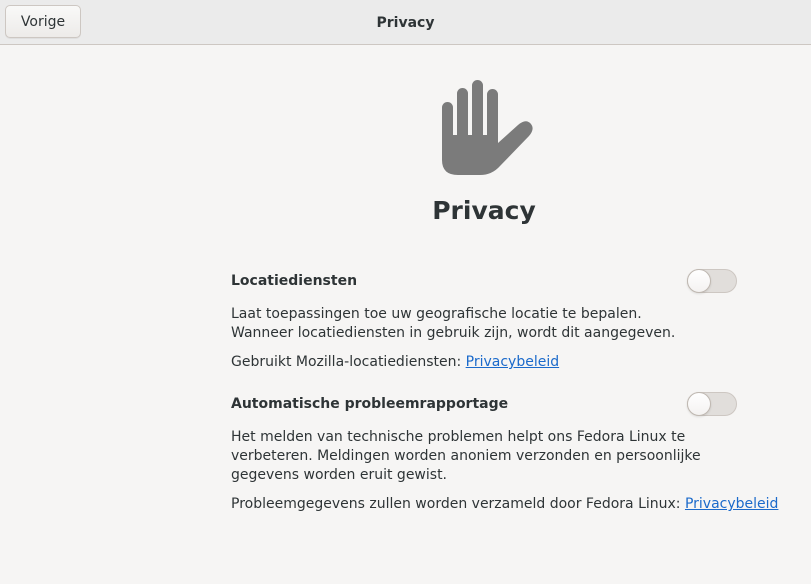 This screenshot has width=811, height=584. I want to click on reporting-privacy-policy-link: Privacybeleid, so click(731, 504).